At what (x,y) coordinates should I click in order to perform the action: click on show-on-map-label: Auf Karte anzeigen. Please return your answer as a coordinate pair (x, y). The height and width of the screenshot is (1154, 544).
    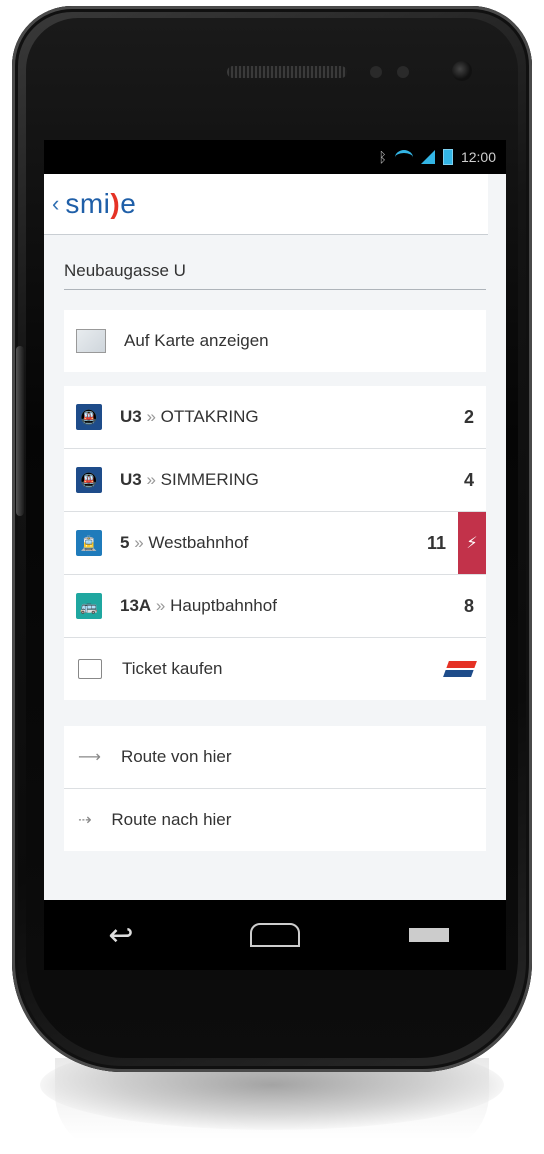
    Looking at the image, I should click on (196, 340).